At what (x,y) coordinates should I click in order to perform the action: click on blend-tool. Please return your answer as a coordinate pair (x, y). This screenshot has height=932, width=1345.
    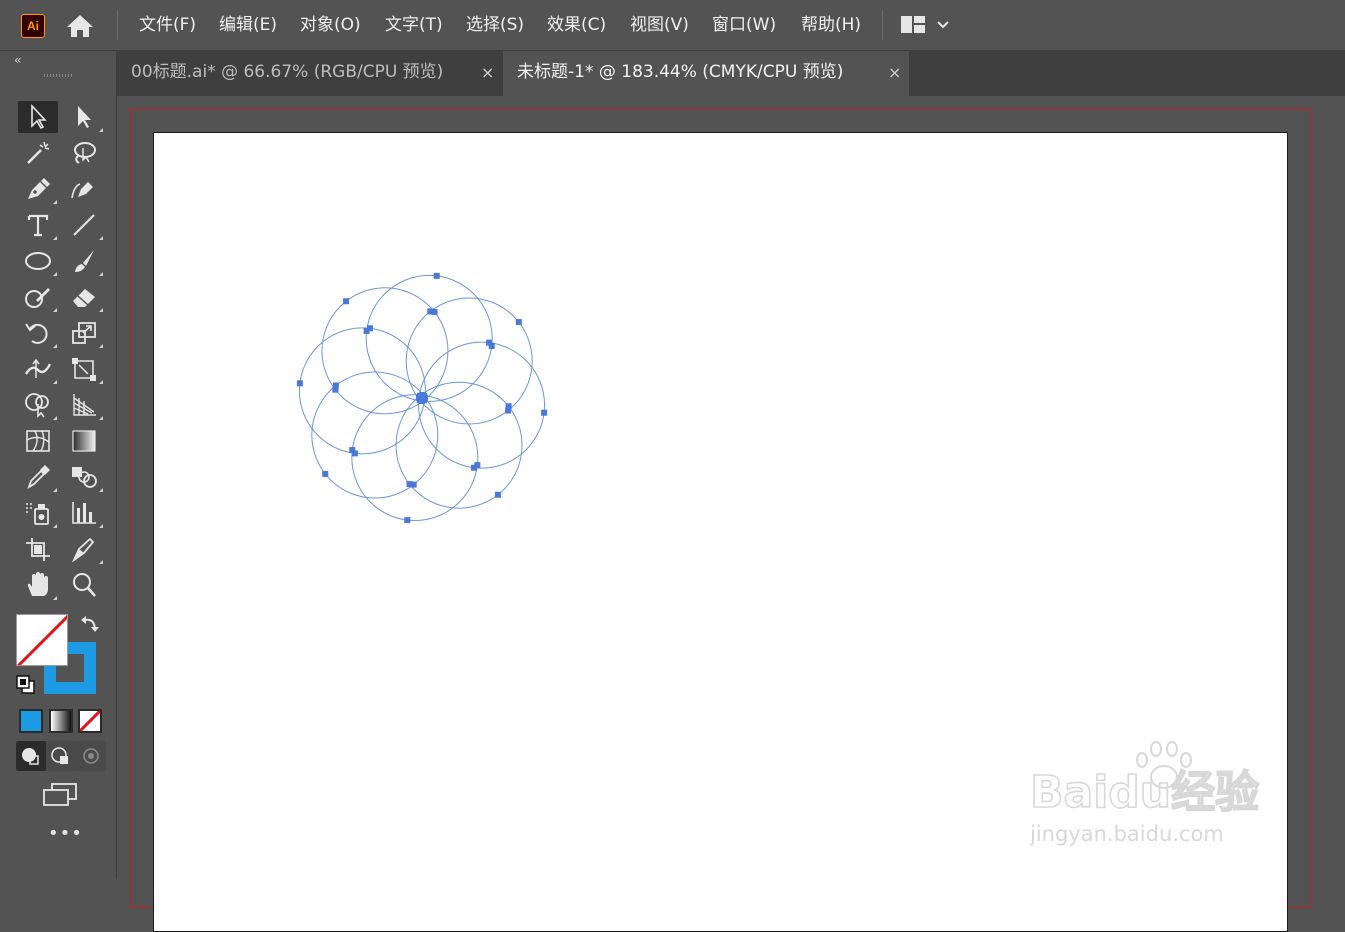
    Looking at the image, I should click on (84, 477).